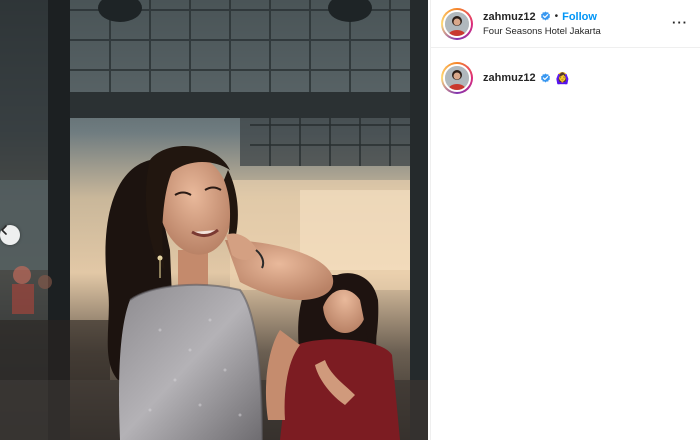 This screenshot has width=700, height=440. I want to click on avatar-image, so click(457, 23).